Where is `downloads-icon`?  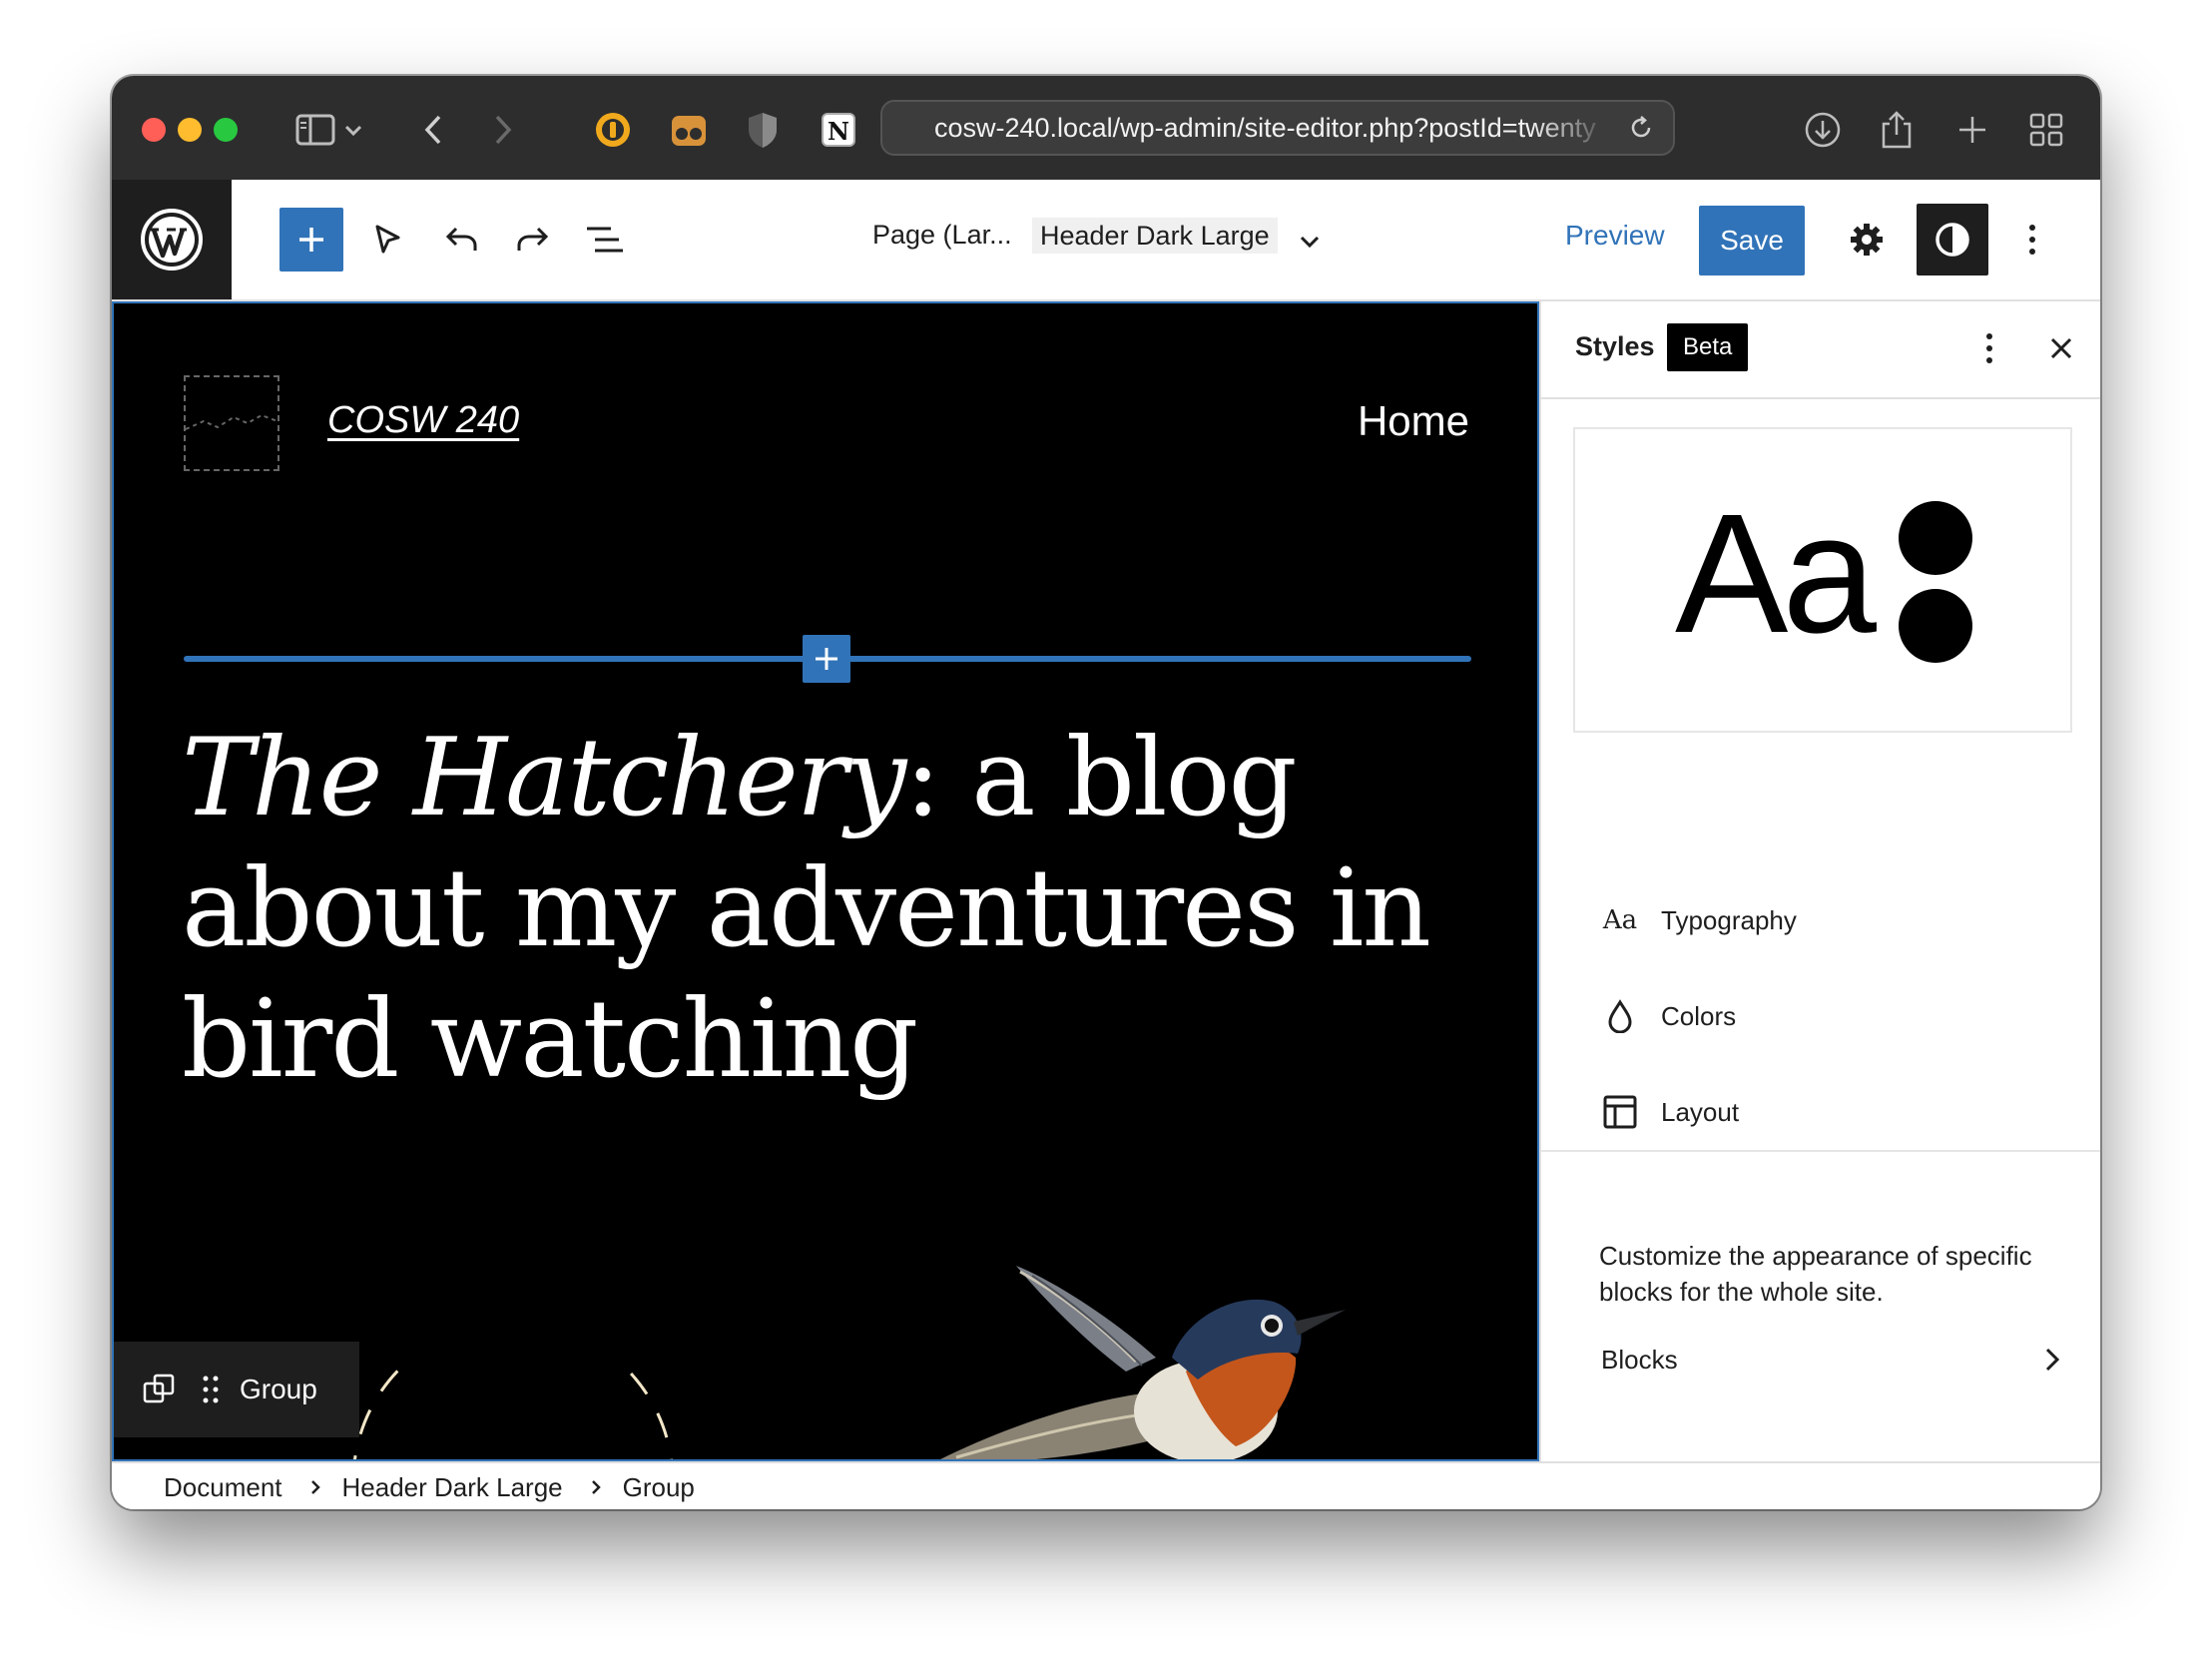 downloads-icon is located at coordinates (1823, 130).